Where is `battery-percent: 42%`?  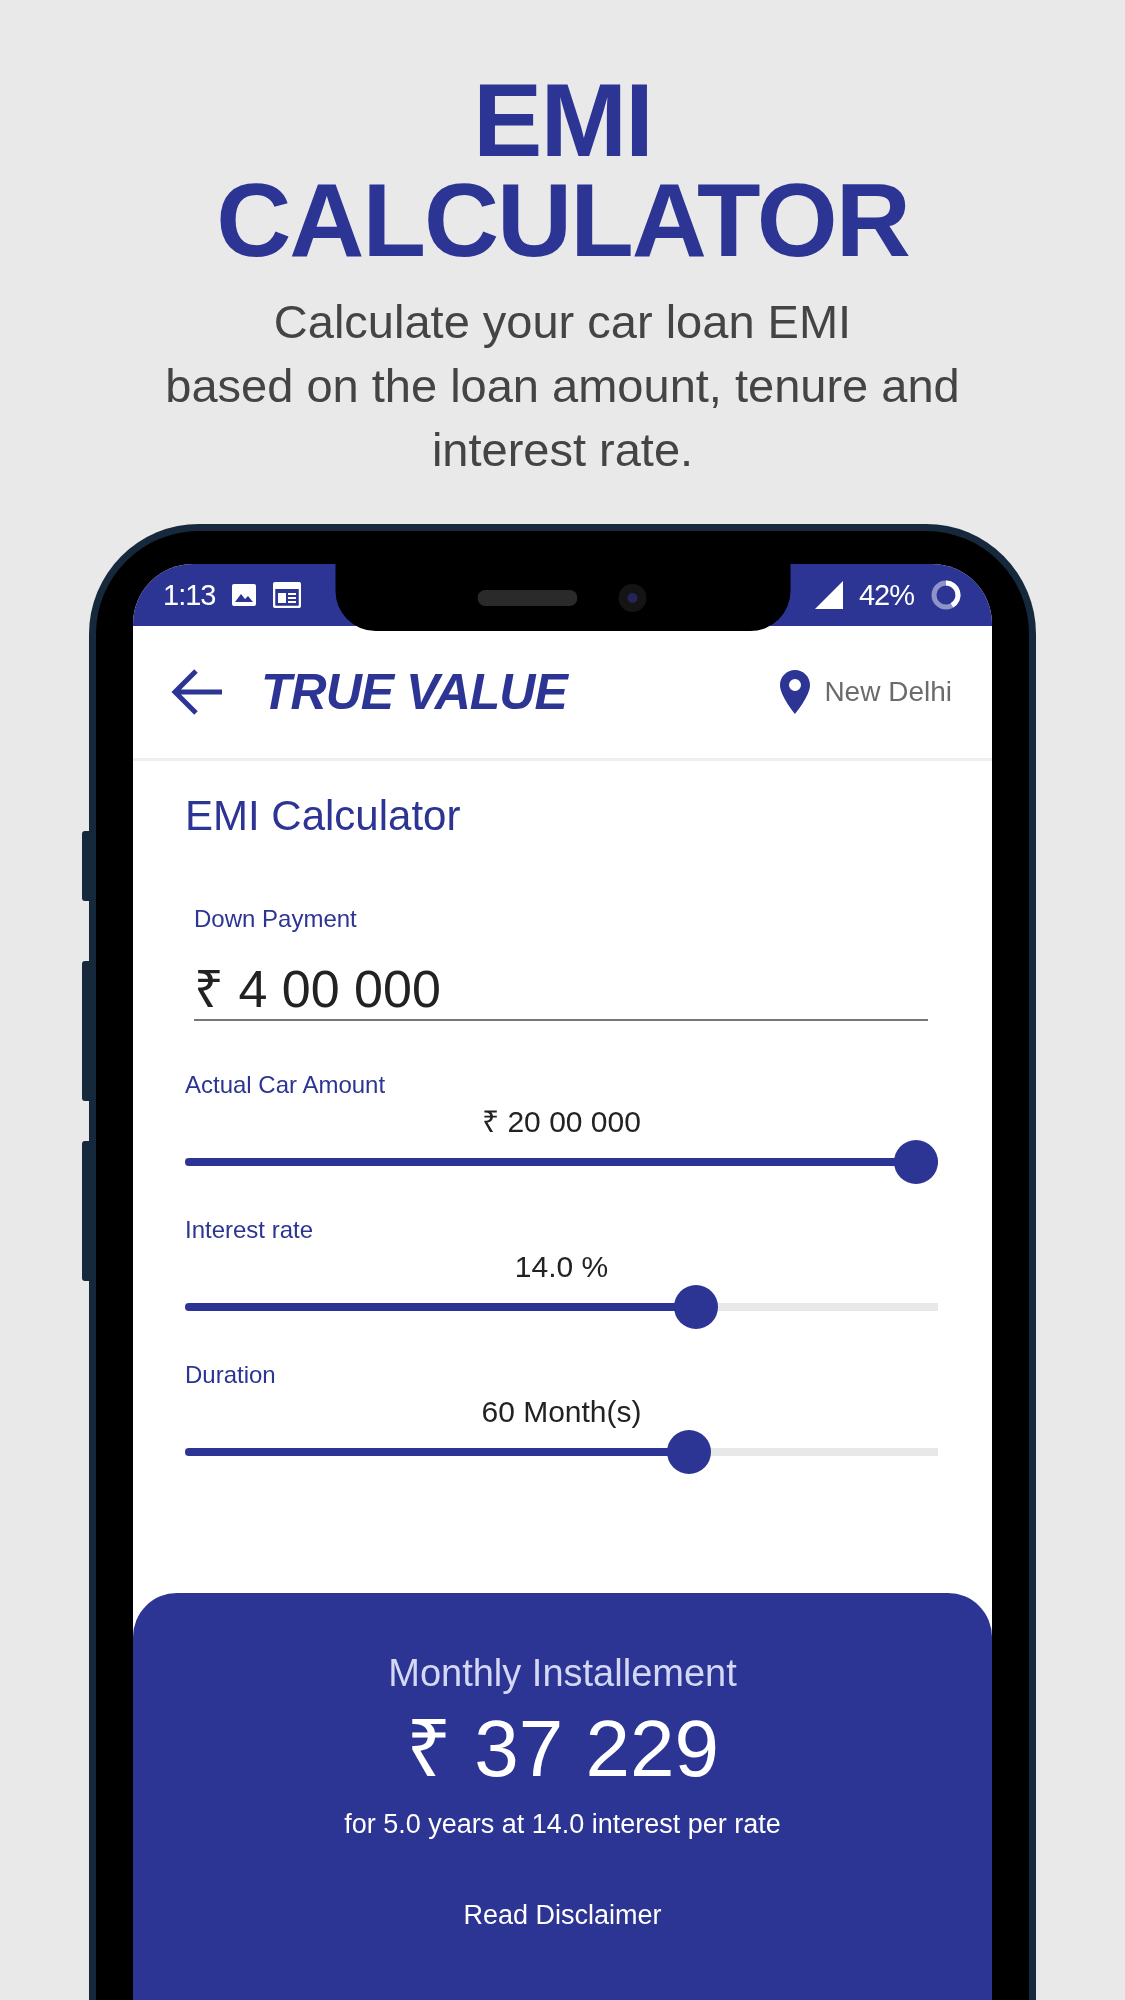 battery-percent: 42% is located at coordinates (886, 595).